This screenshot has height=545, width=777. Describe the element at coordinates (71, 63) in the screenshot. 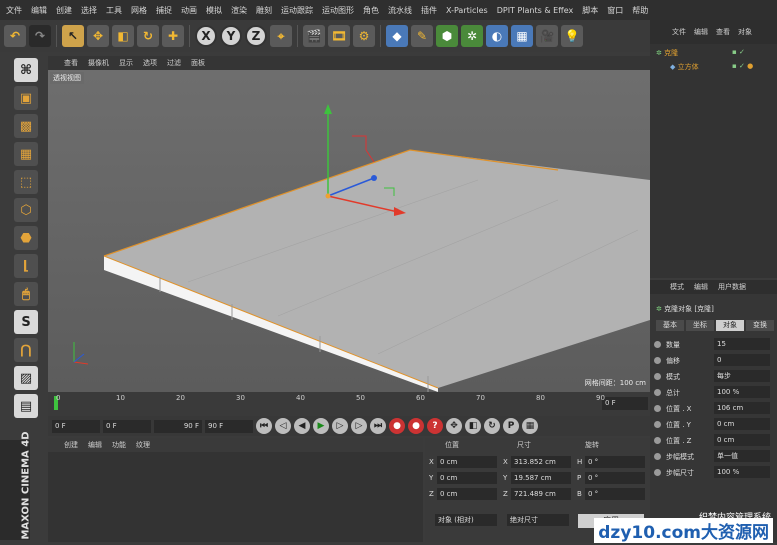

I see `viewport-menu-item: 查看` at that location.